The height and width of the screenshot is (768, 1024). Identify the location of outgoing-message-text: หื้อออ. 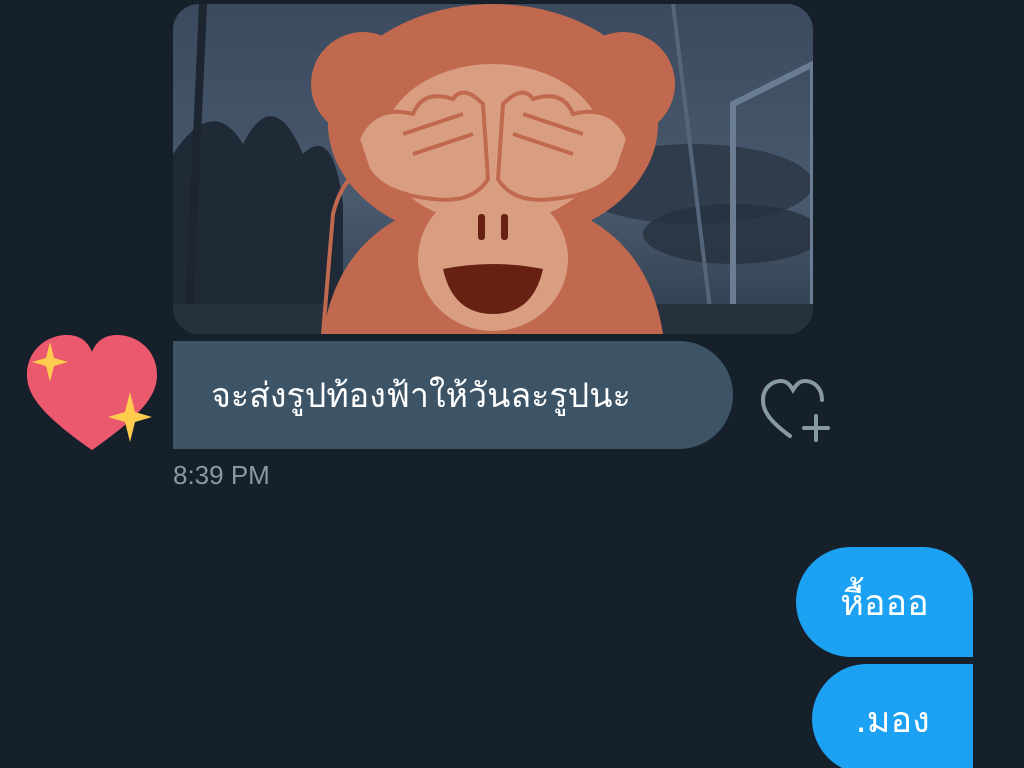
(884, 603).